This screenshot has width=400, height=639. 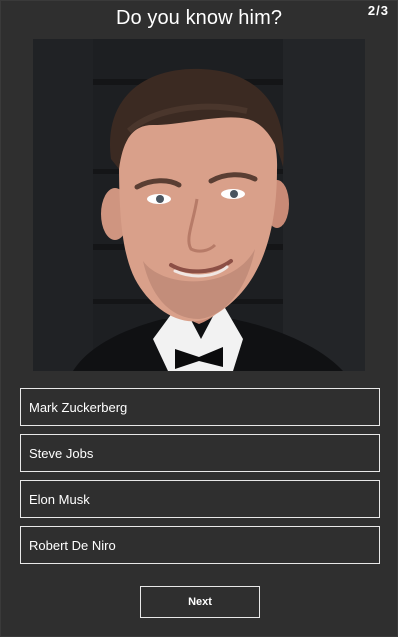 I want to click on next-button-label: Next, so click(x=200, y=602).